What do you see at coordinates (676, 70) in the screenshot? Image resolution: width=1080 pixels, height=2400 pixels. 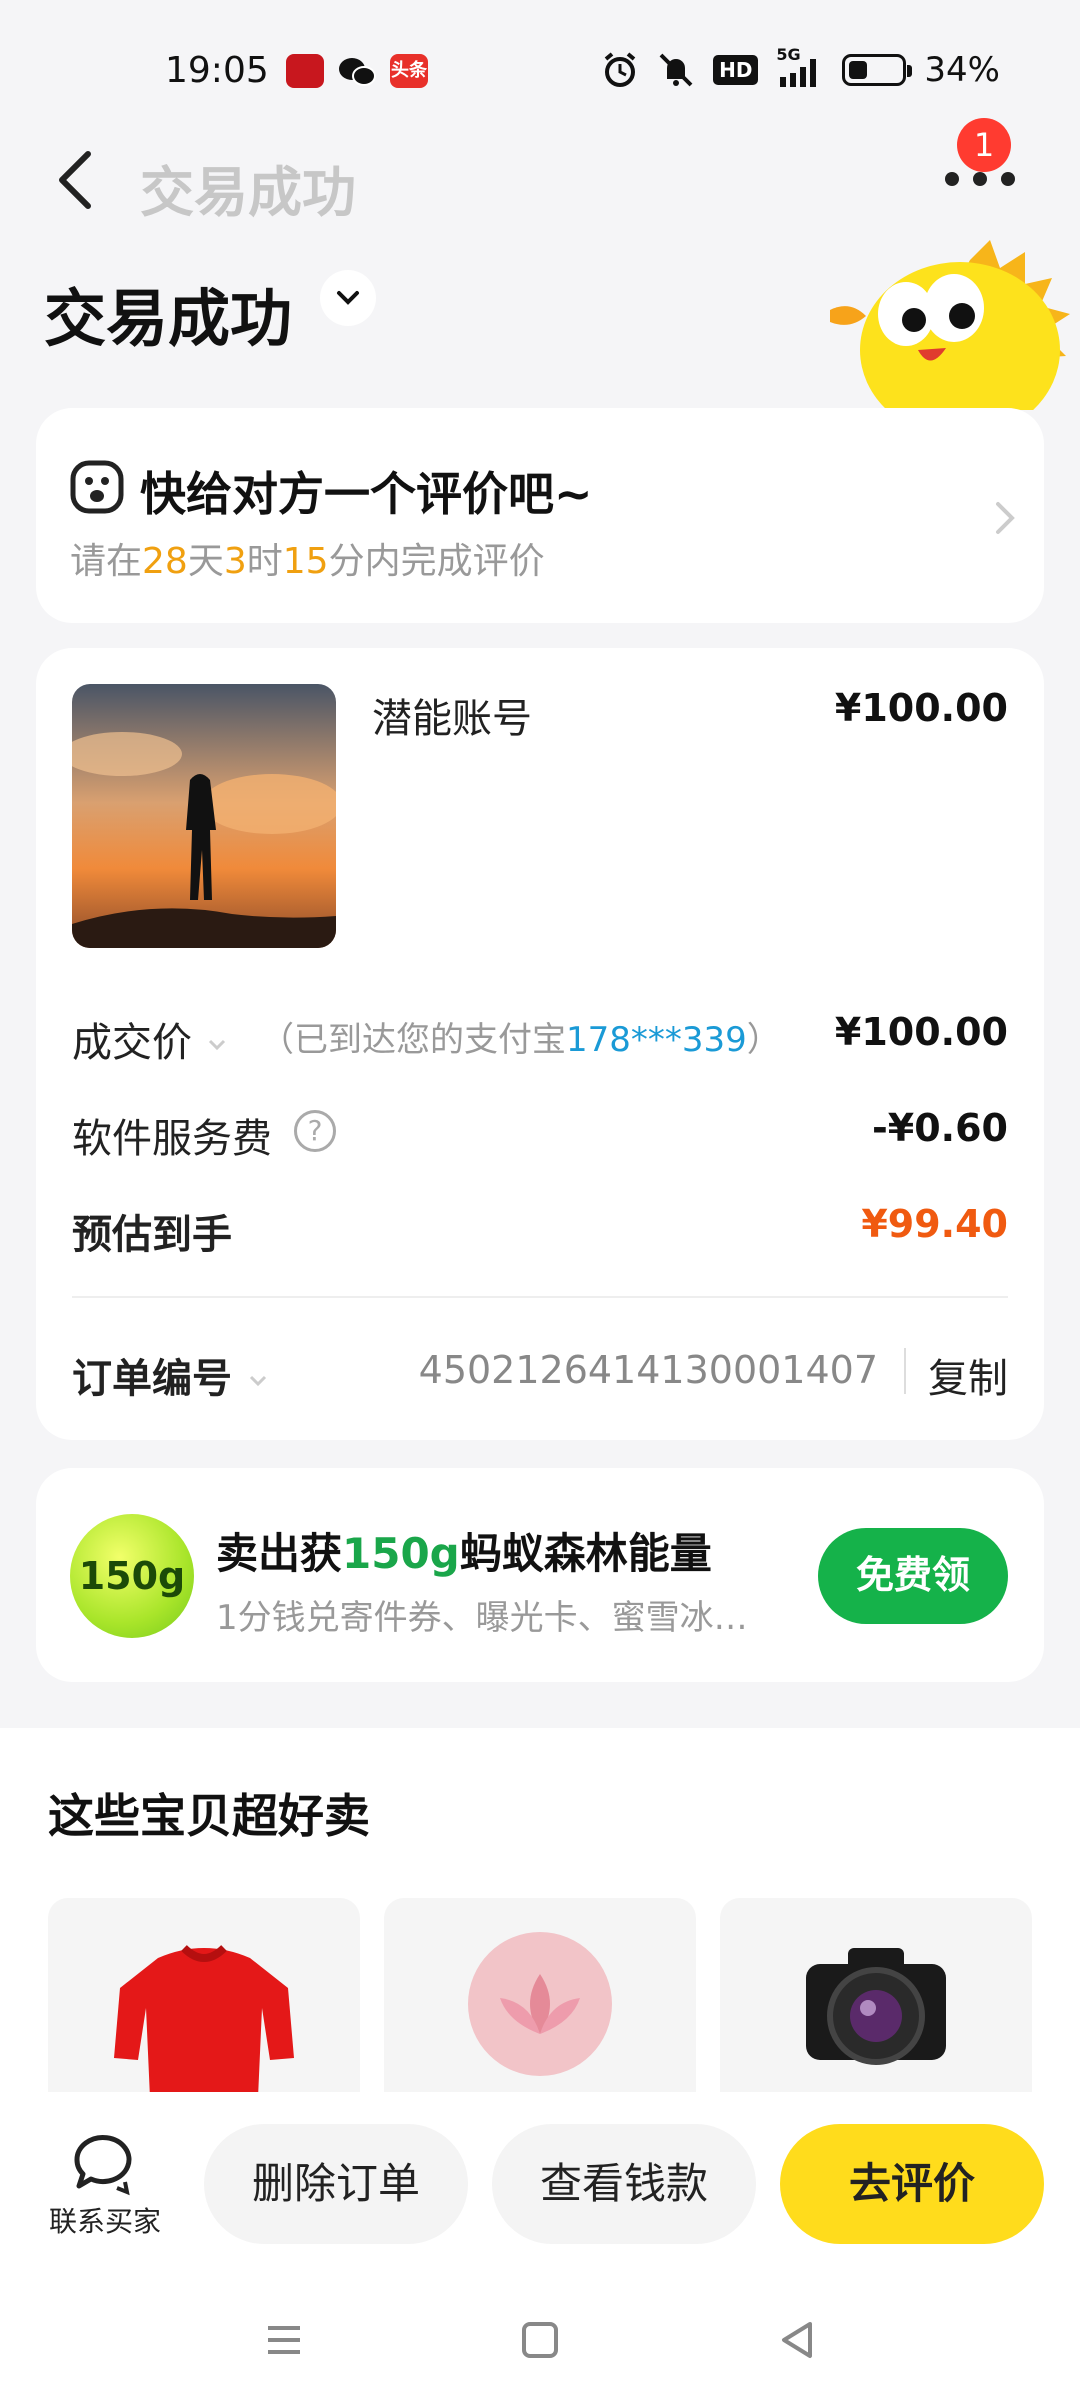 I see `mute-icon` at bounding box center [676, 70].